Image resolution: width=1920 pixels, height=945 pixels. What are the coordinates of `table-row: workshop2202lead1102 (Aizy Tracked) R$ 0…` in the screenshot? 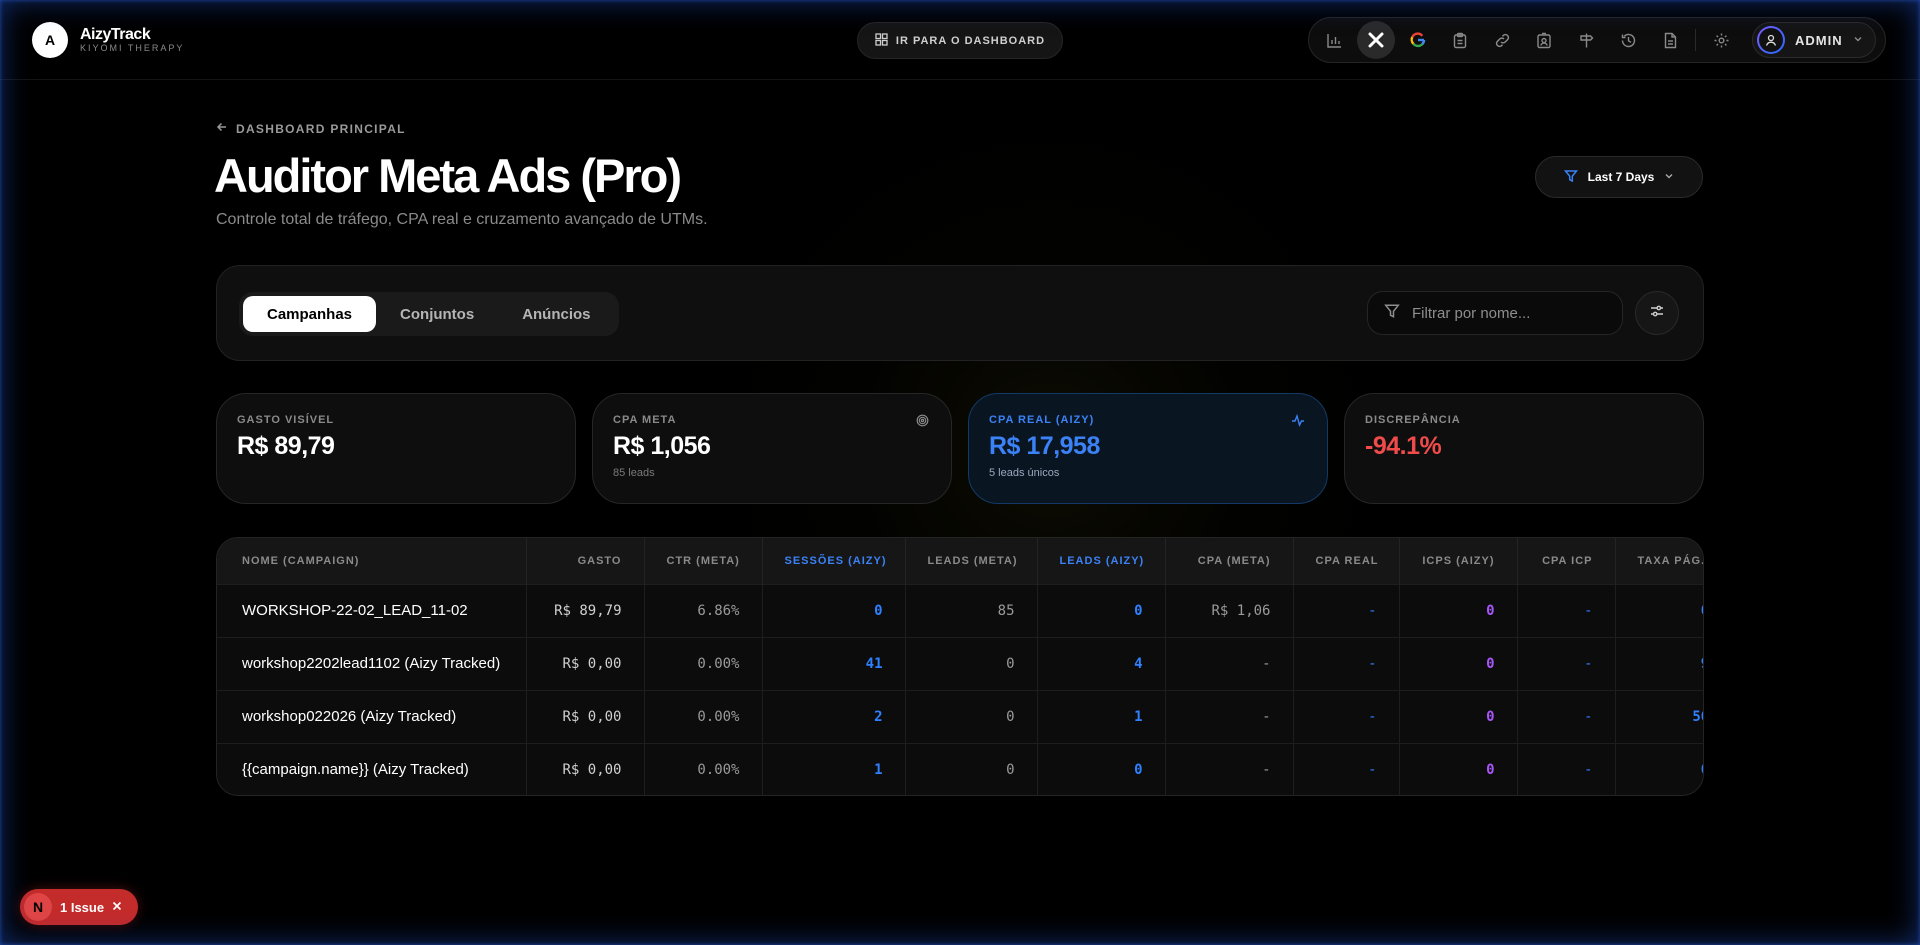 It's located at (960, 663).